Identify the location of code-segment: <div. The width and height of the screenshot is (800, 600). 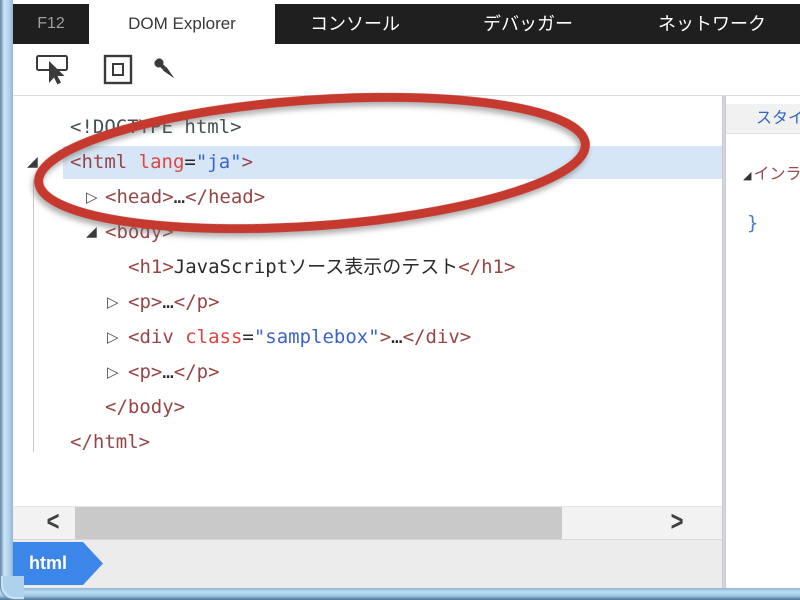
(157, 337).